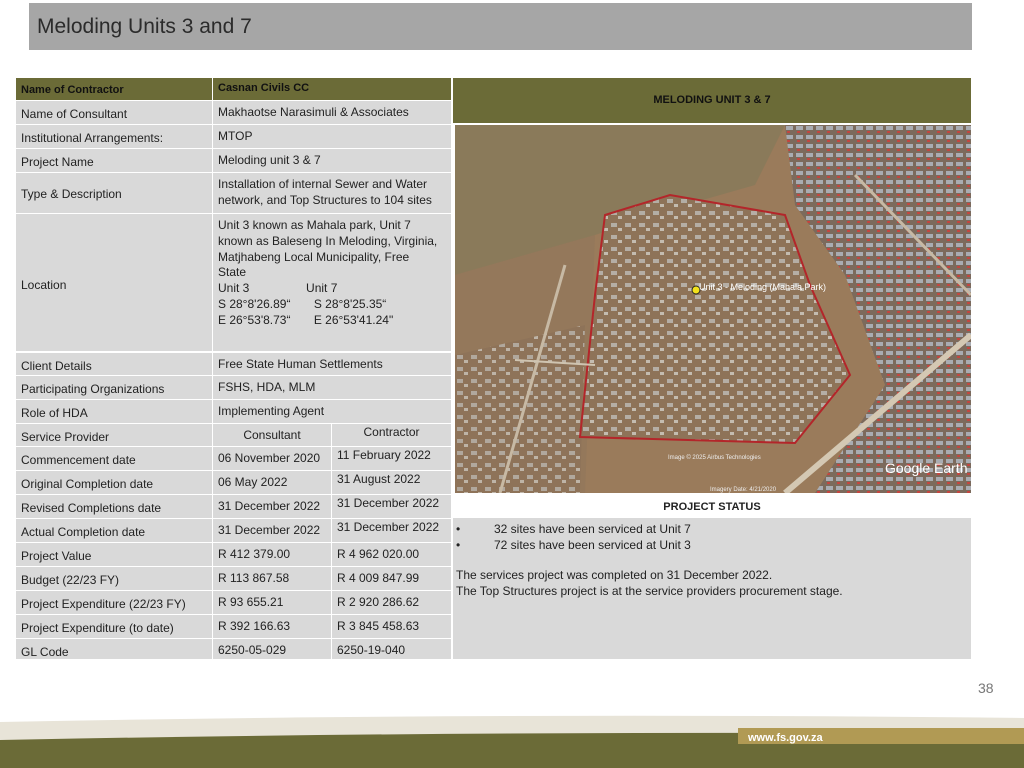 The width and height of the screenshot is (1024, 768). What do you see at coordinates (328, 240) in the screenshot?
I see `value-line: known as Baleseng In Meloding, Virginia,` at bounding box center [328, 240].